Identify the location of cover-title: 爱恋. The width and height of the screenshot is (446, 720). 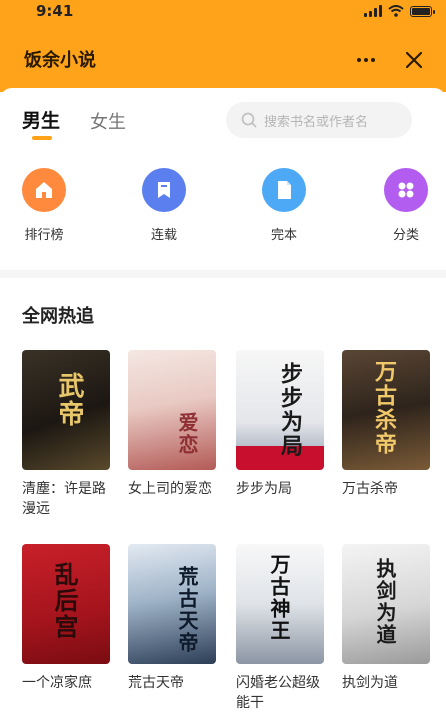
(187, 434).